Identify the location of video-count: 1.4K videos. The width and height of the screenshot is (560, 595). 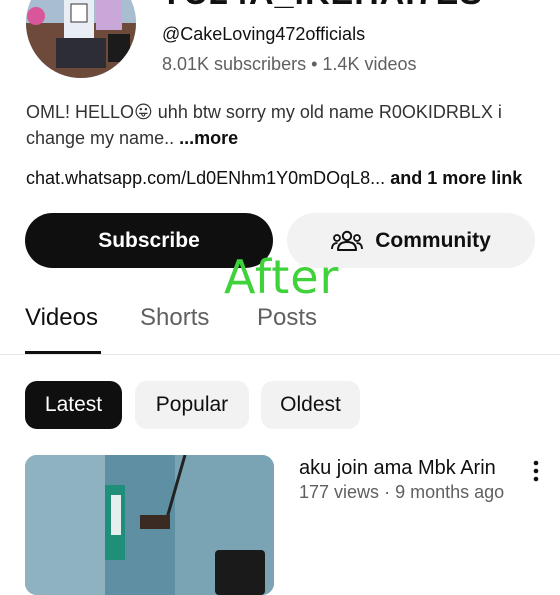
(369, 64).